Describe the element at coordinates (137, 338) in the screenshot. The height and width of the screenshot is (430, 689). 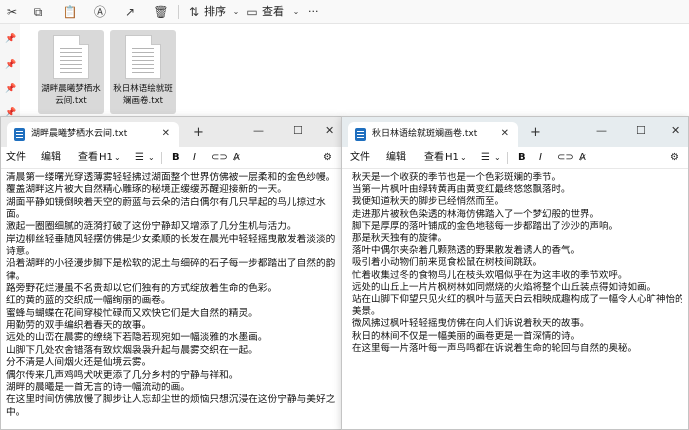
I see `text-line: 远处的山峦在晨雾的缭绕下若隐若现宛如一幅淡雅的水墨画。` at that location.